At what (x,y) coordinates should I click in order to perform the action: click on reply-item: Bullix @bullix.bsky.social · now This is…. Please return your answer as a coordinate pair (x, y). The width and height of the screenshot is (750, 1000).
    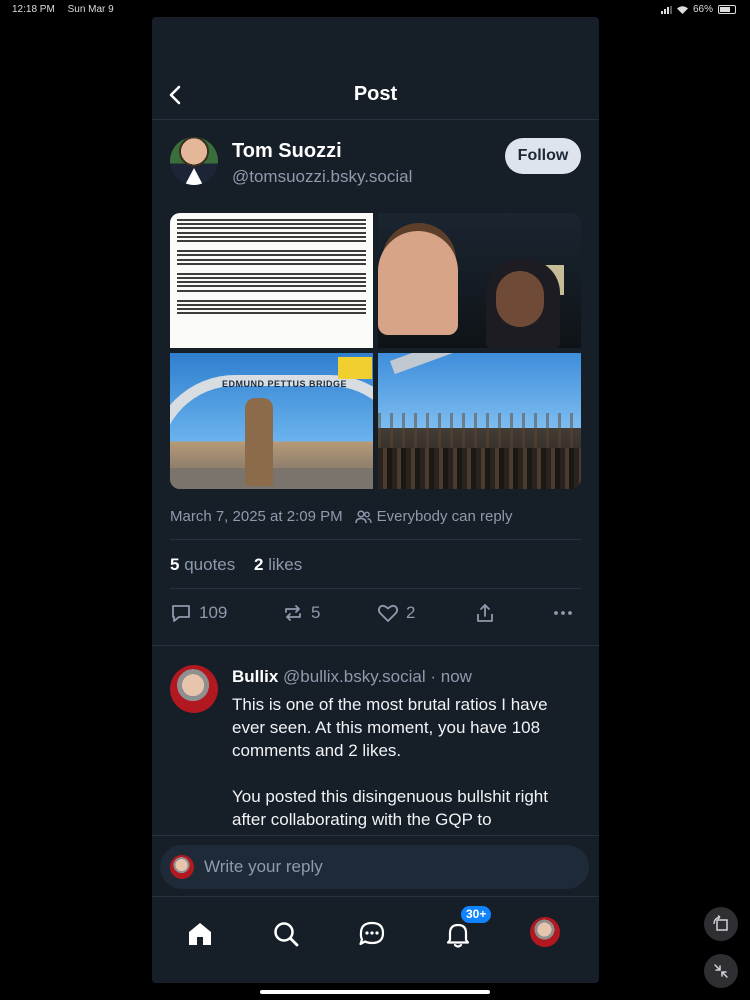
    Looking at the image, I should click on (375, 750).